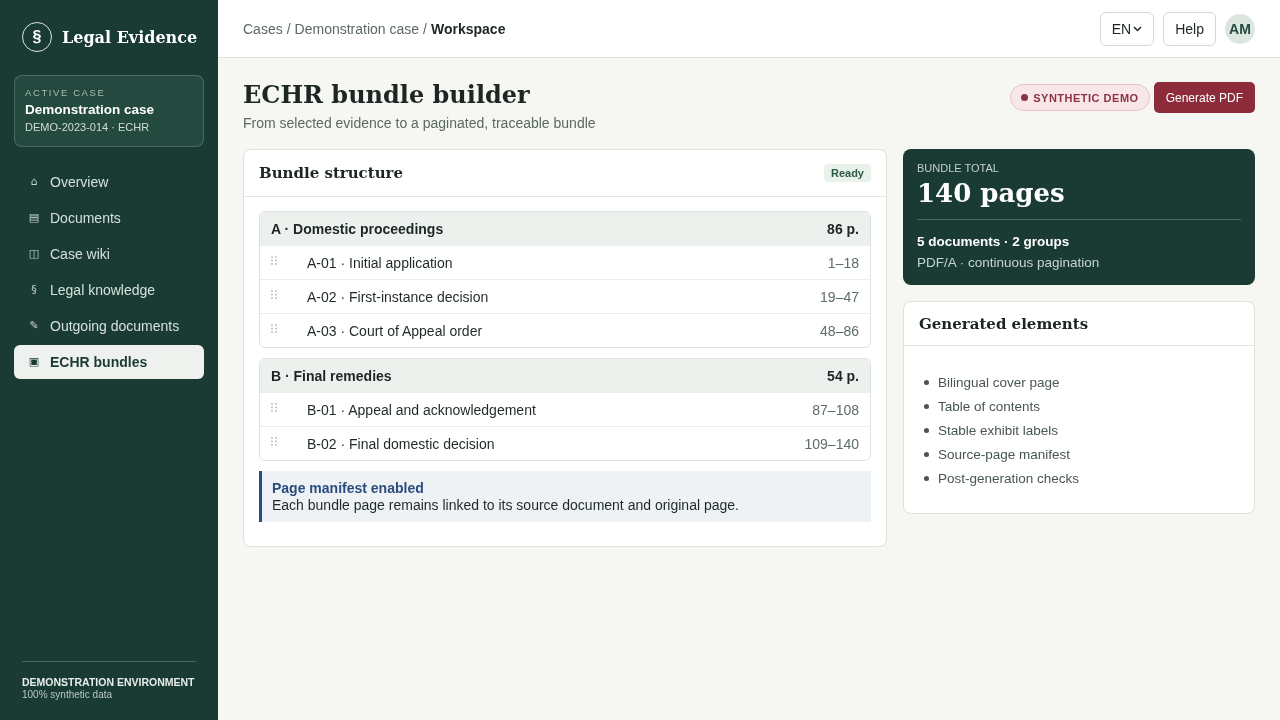 The image size is (1280, 720). What do you see at coordinates (1189, 28) in the screenshot?
I see `help-button: Help` at bounding box center [1189, 28].